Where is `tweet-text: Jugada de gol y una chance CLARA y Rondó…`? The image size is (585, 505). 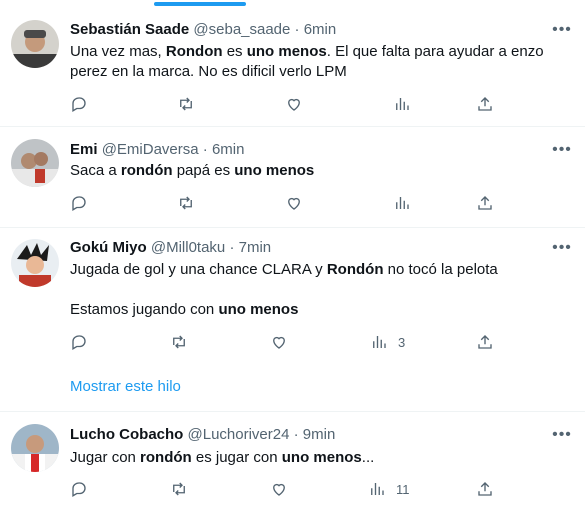
tweet-text: Jugada de gol y una chance CLARA y Rondó… is located at coordinates (284, 269).